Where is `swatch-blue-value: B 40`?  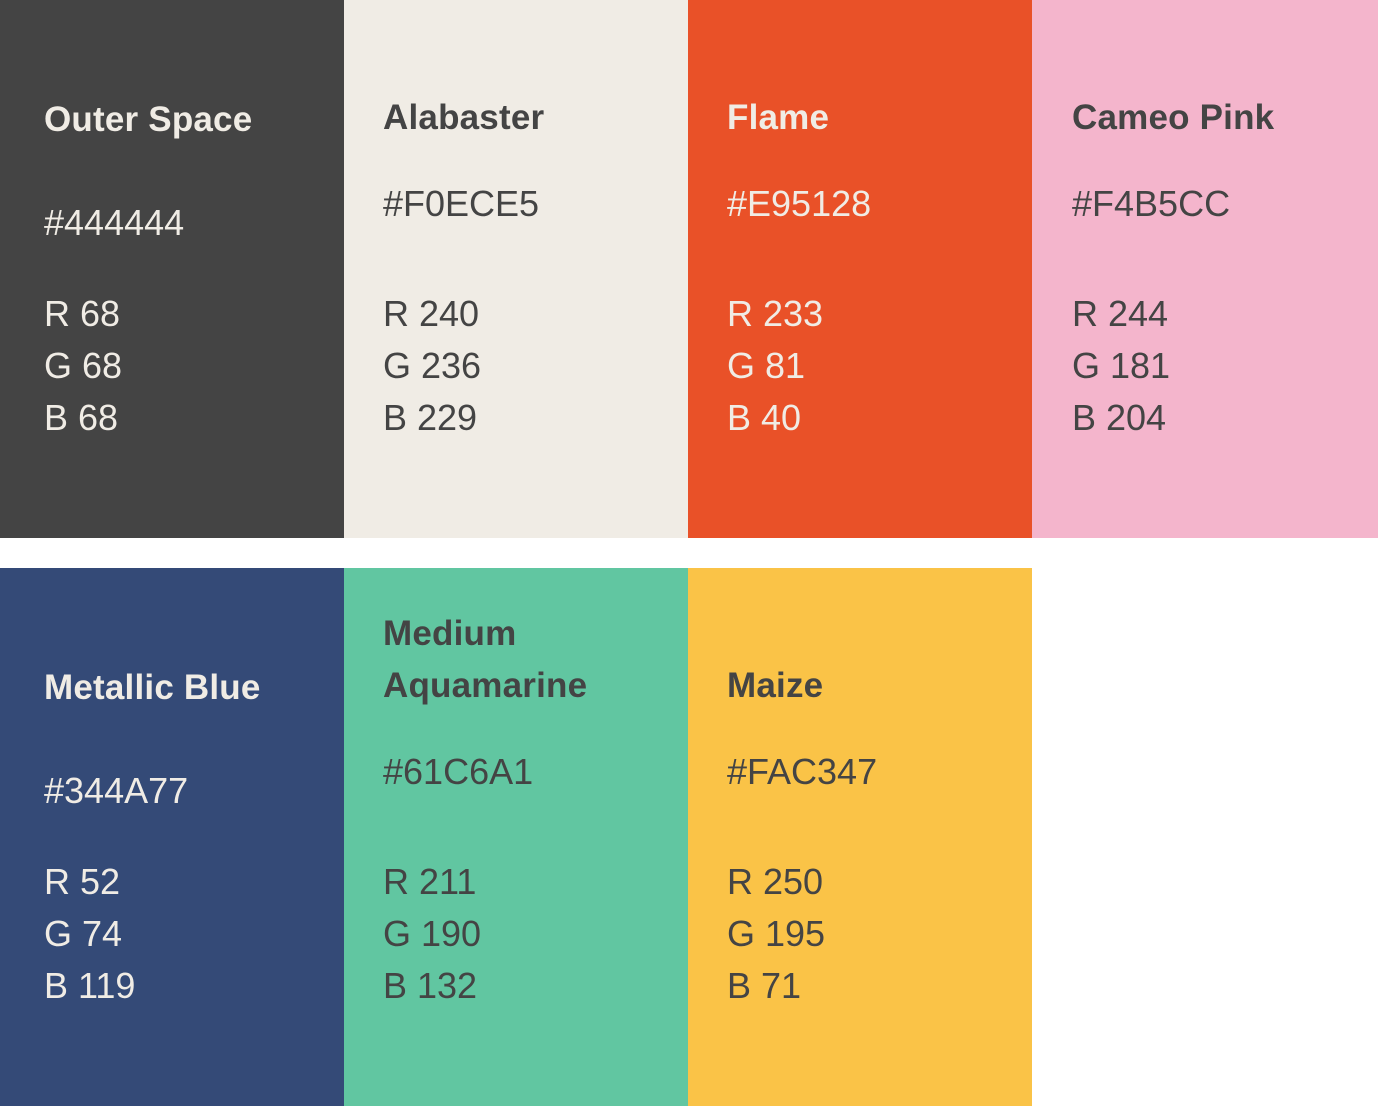 swatch-blue-value: B 40 is located at coordinates (764, 417).